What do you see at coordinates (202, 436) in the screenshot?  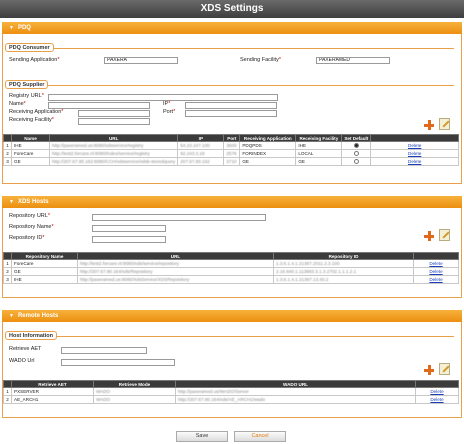 I see `save-button: Save` at bounding box center [202, 436].